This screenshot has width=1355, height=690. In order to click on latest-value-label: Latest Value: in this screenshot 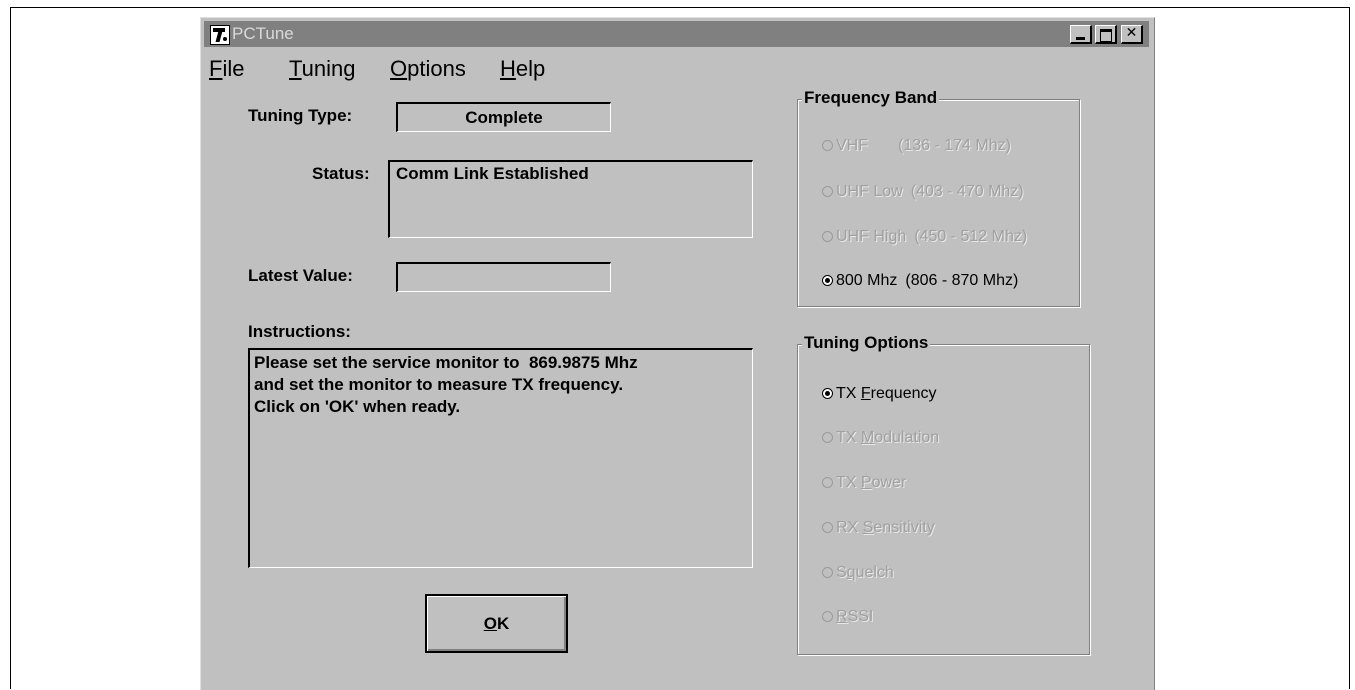, I will do `click(300, 275)`.